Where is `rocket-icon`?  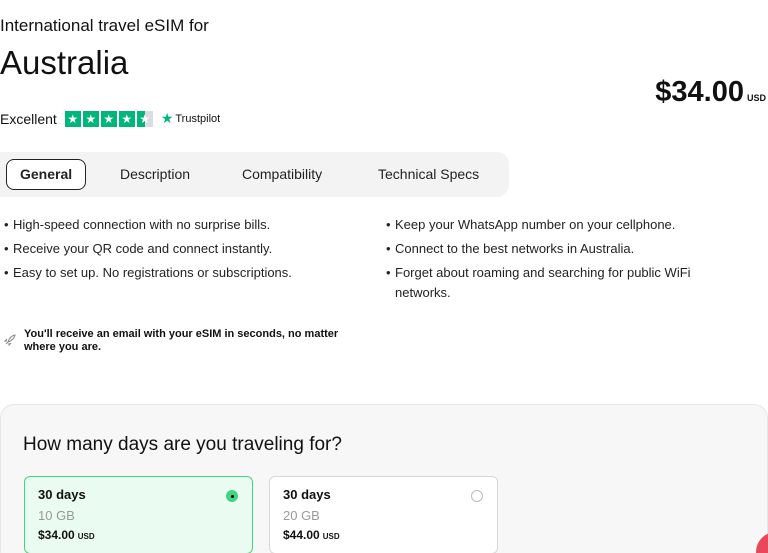 rocket-icon is located at coordinates (9, 341).